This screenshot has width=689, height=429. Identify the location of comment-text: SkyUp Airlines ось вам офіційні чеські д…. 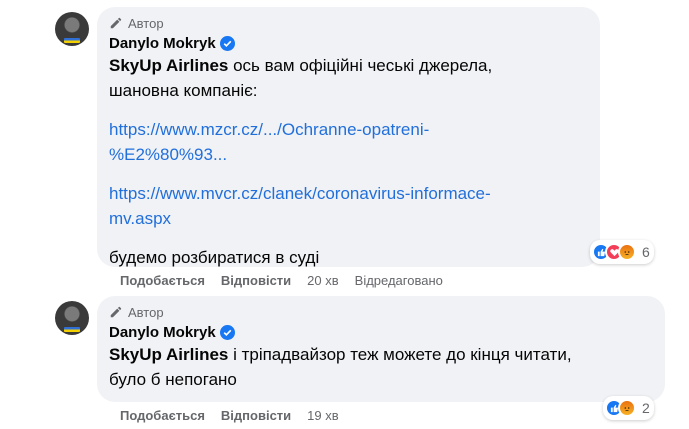
(348, 78).